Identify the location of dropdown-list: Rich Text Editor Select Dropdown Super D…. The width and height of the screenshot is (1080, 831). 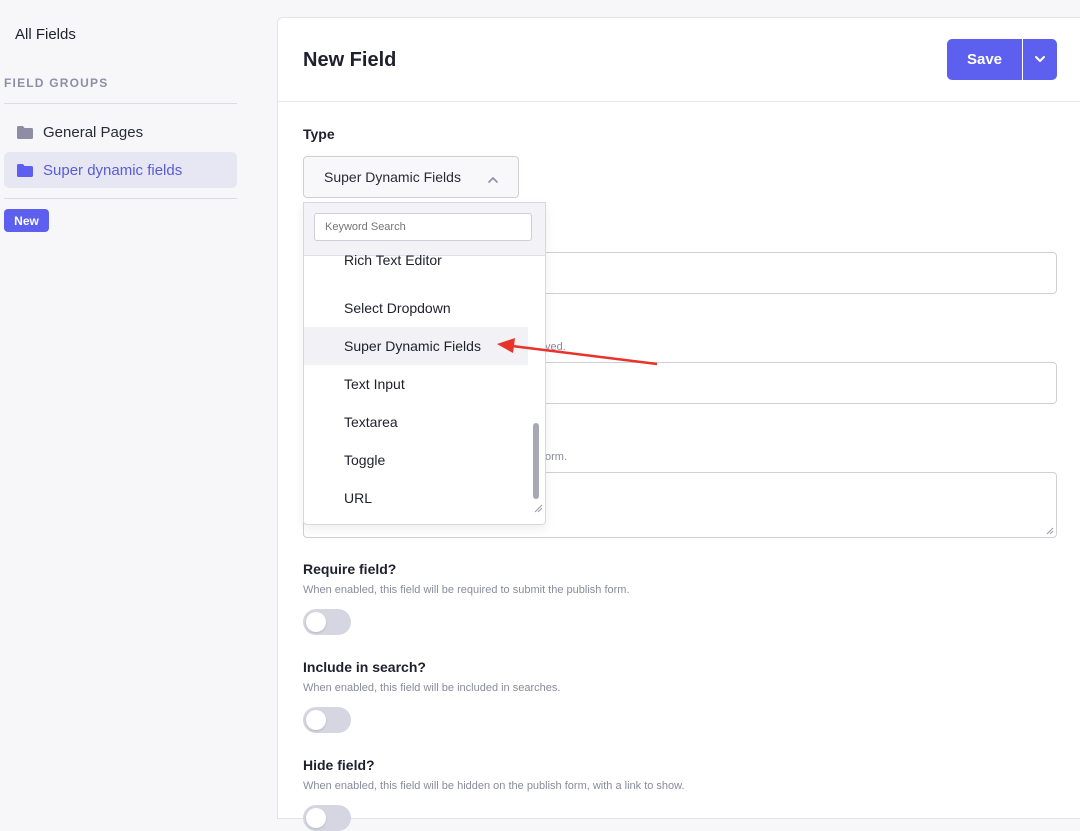
(416, 389).